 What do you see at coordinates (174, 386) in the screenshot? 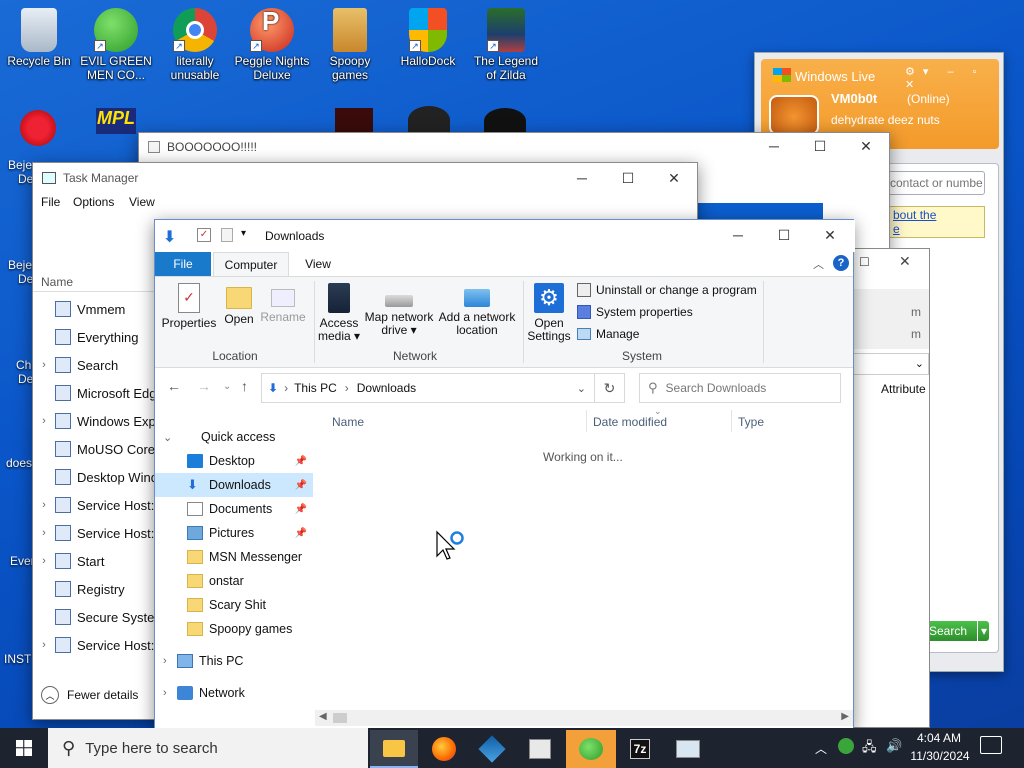
I see `back-button: ←` at bounding box center [174, 386].